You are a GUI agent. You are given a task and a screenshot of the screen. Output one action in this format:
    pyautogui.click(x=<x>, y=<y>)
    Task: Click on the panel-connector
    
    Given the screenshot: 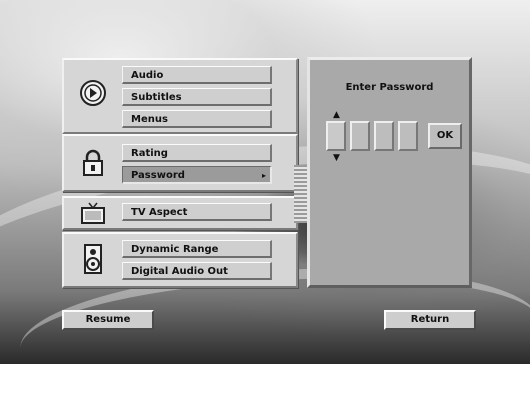 What is the action you would take?
    pyautogui.click(x=301, y=194)
    